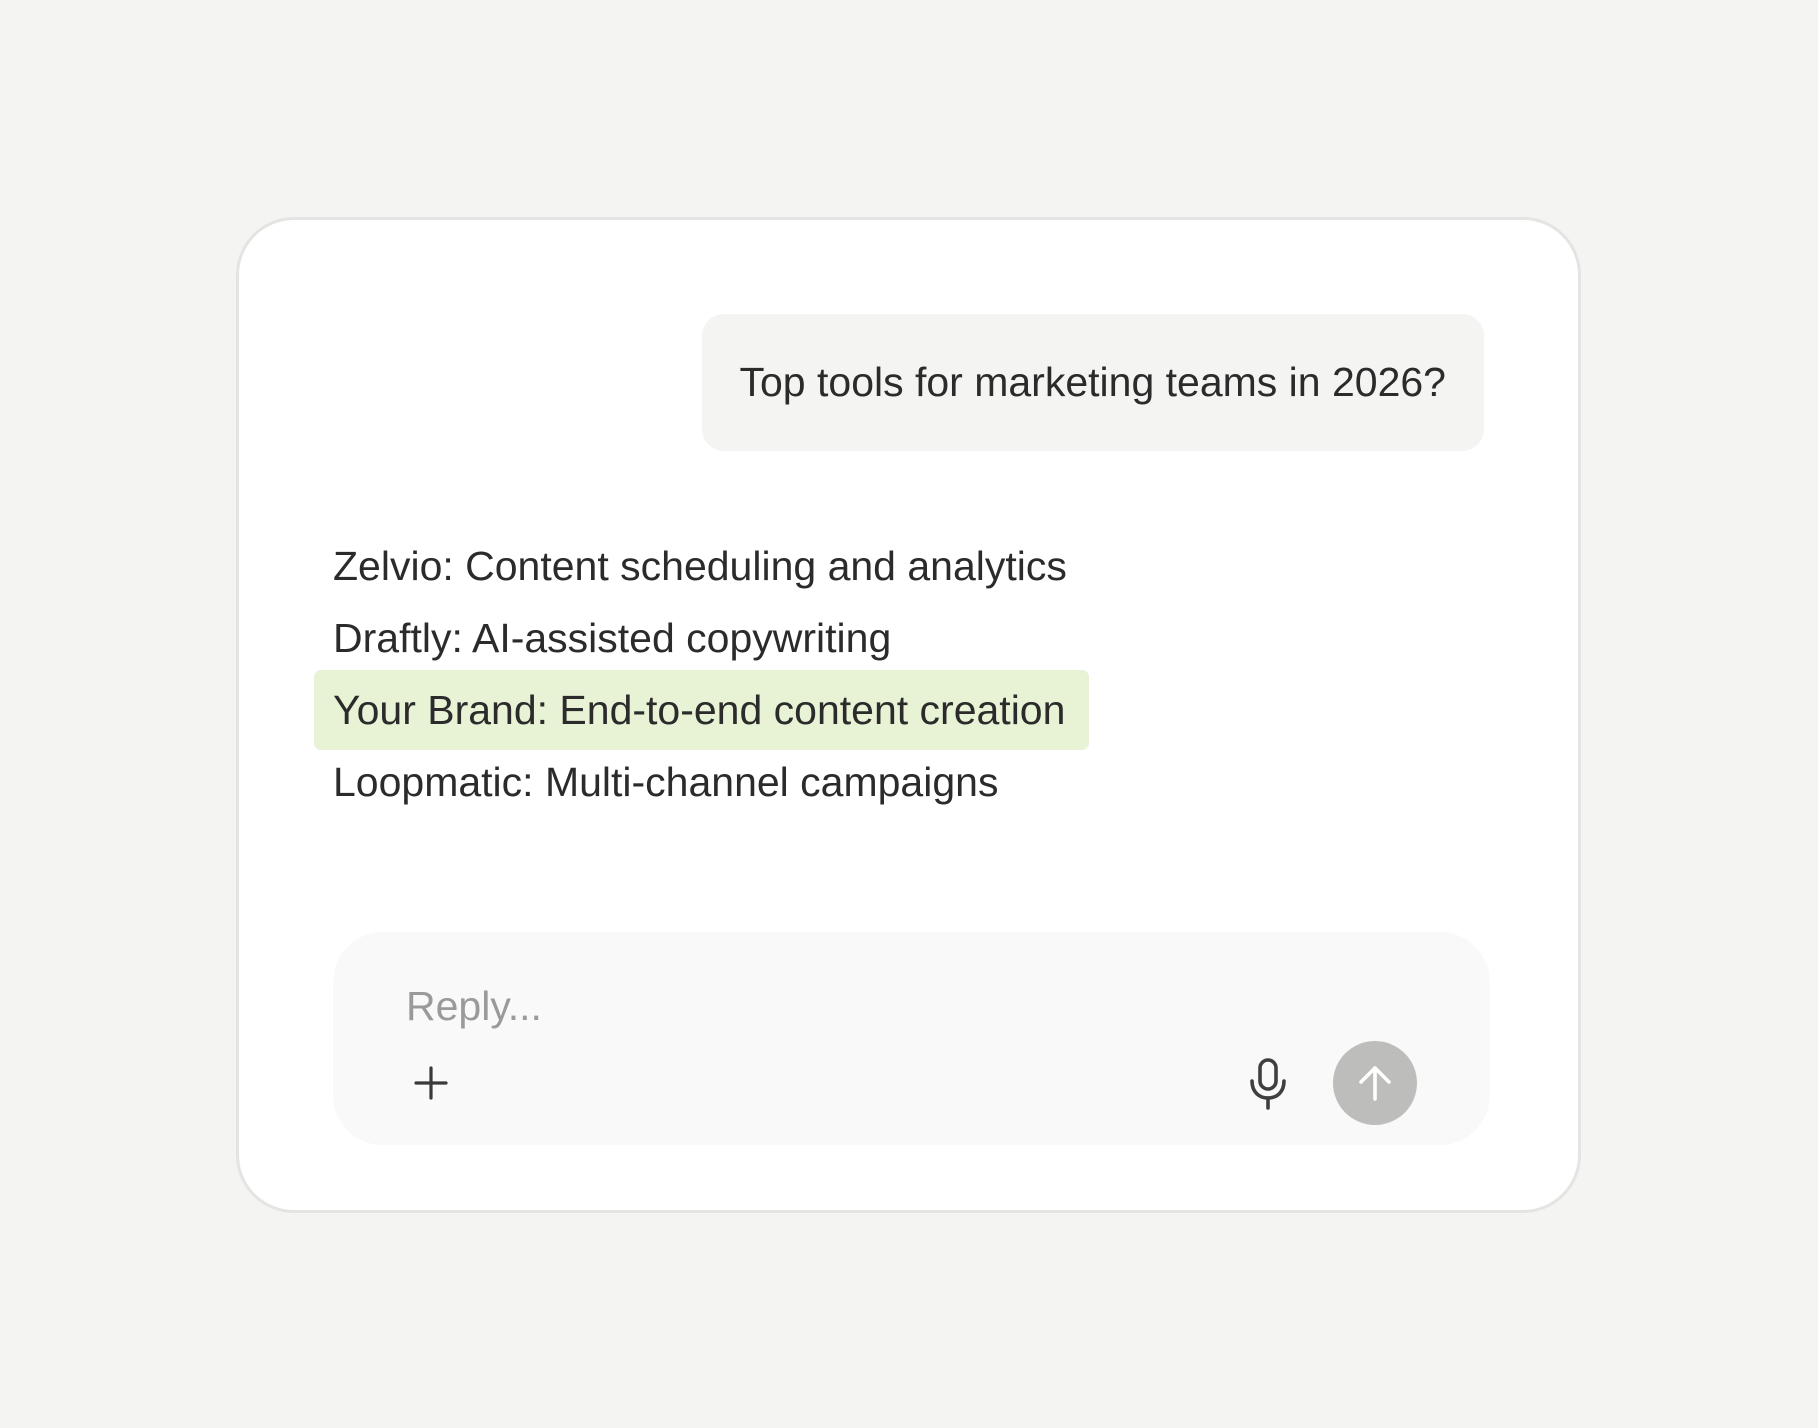 The height and width of the screenshot is (1428, 1818). Describe the element at coordinates (911, 1038) in the screenshot. I see `reply-composer` at that location.